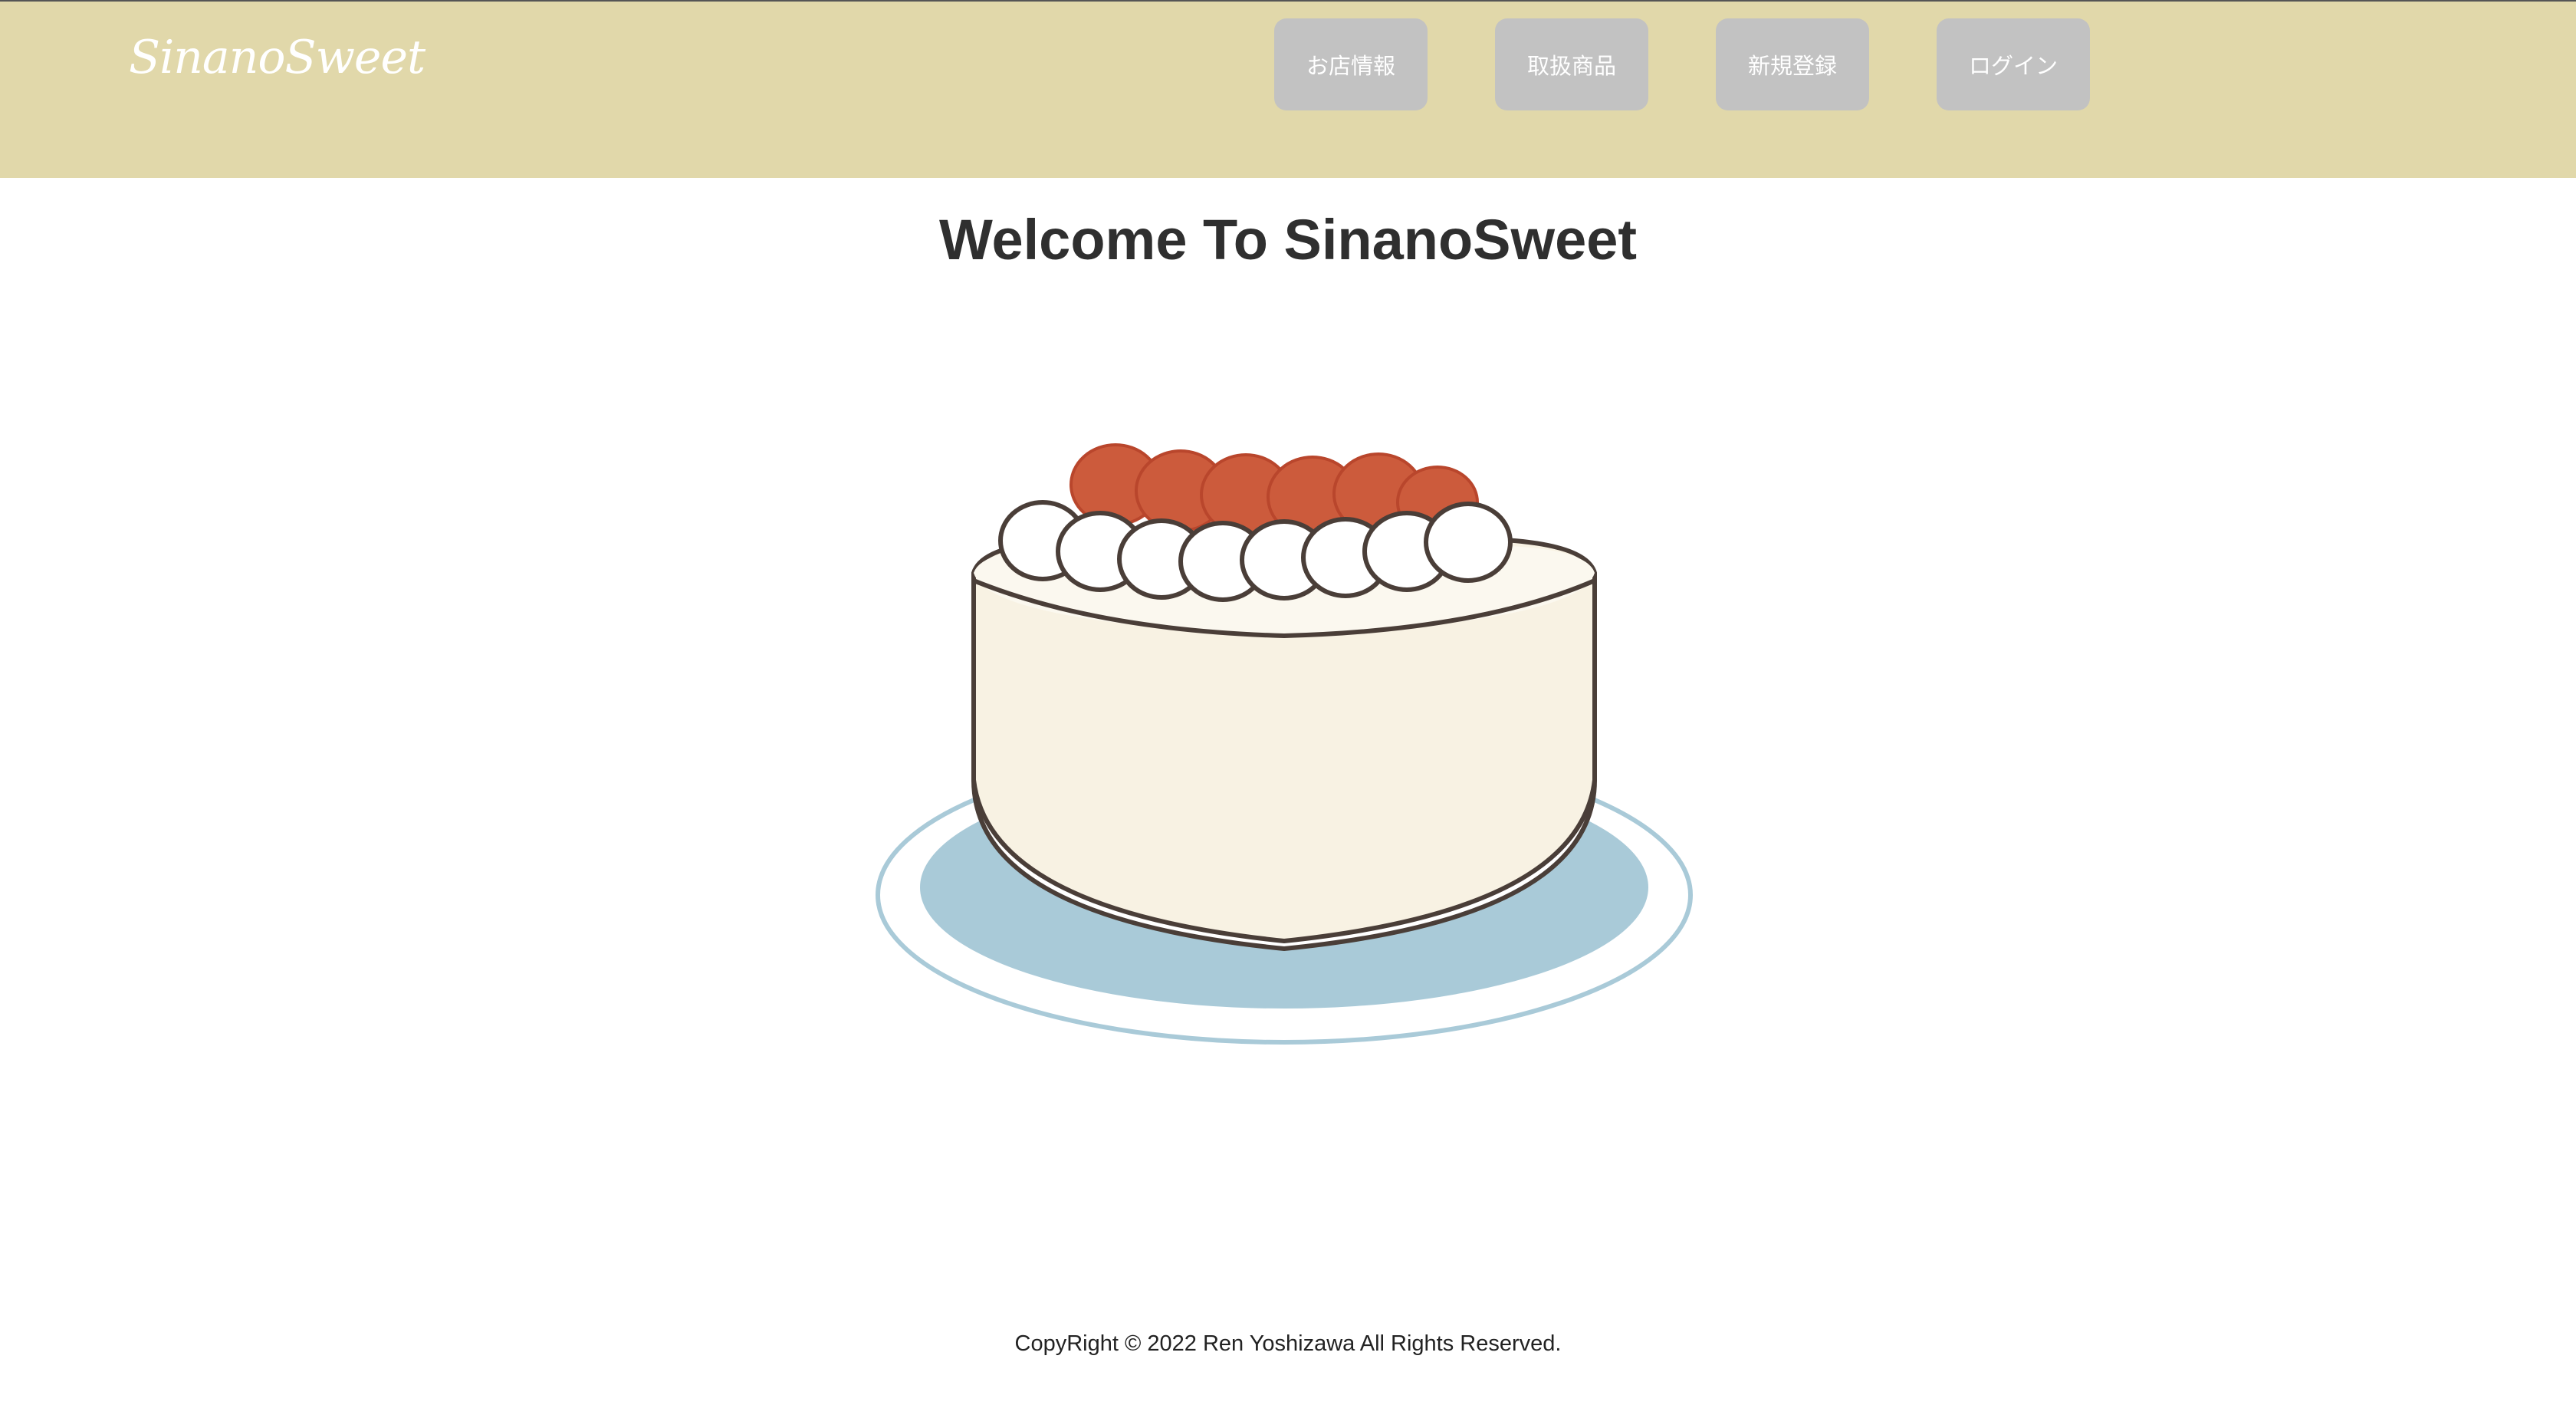  I want to click on site-logo: SinanoSweet, so click(277, 58).